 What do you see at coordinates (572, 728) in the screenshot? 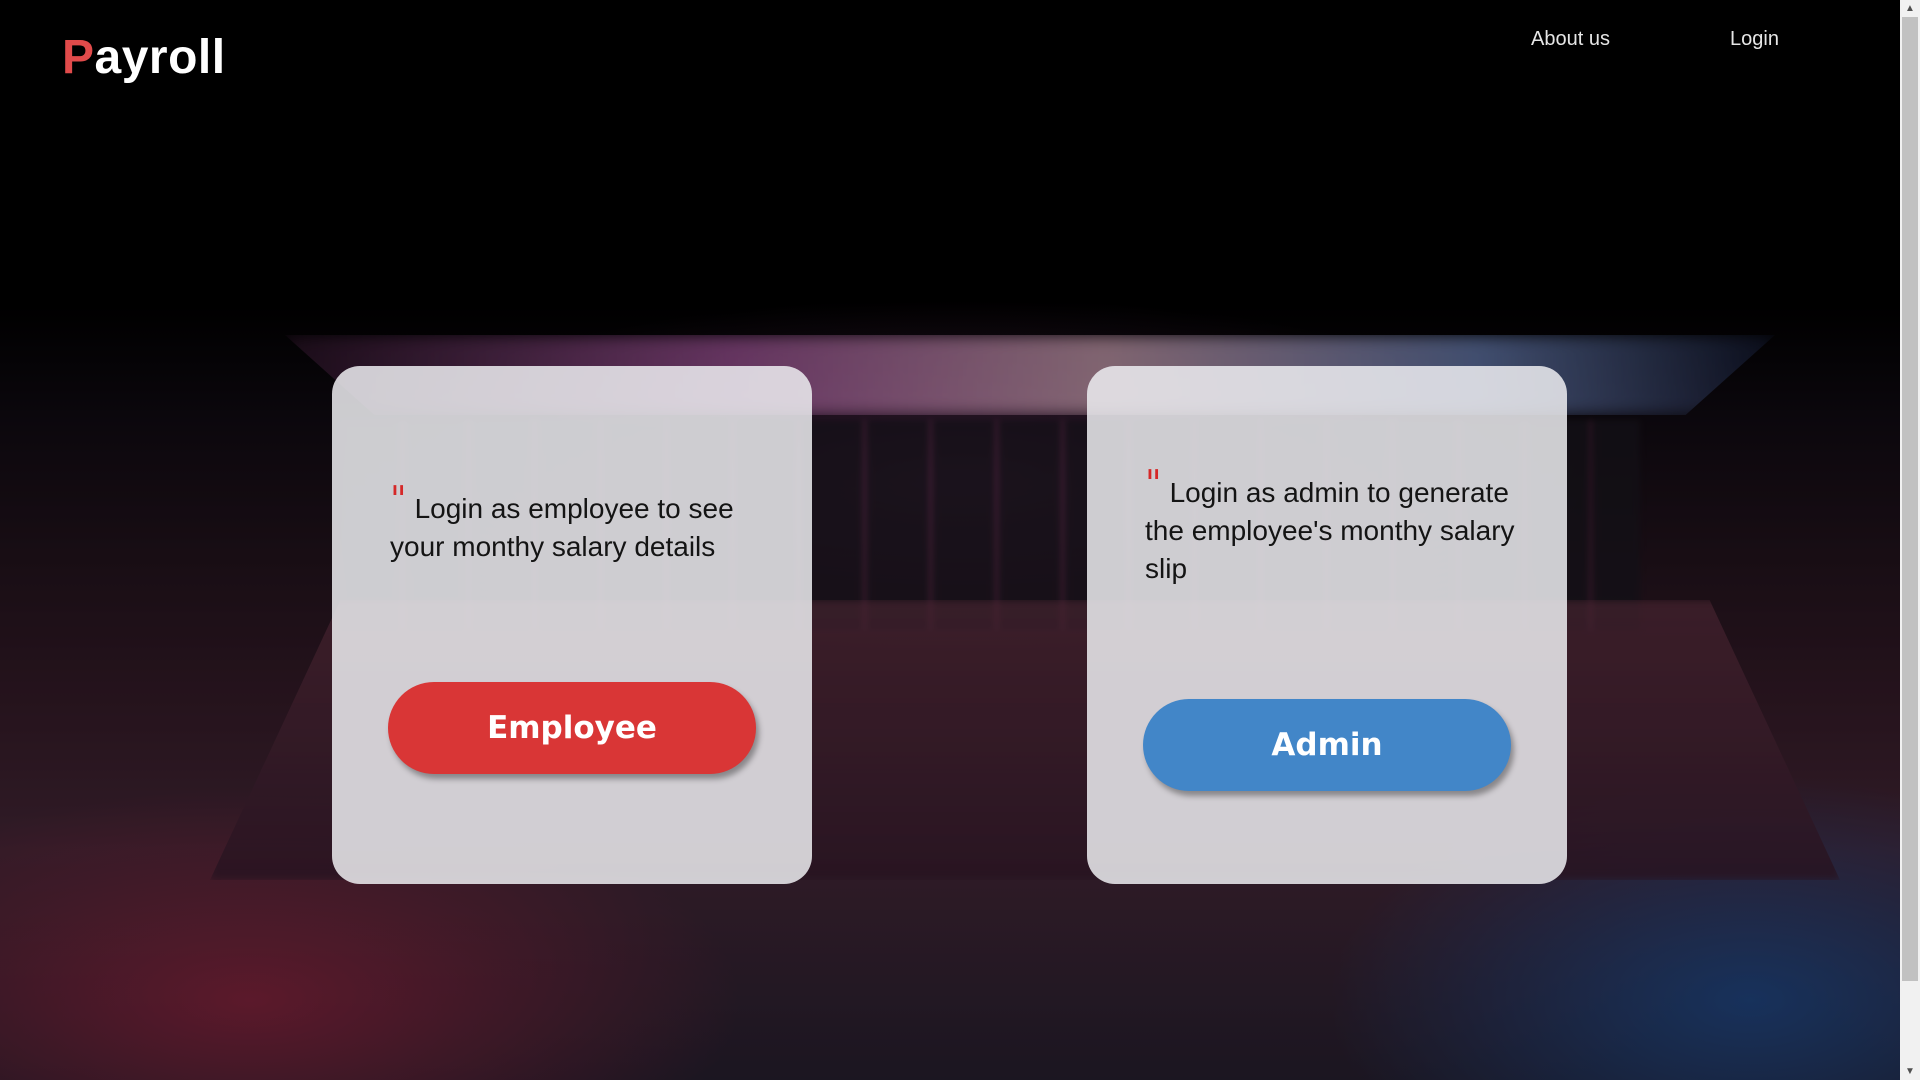
I see `employee-login-button: Employee` at bounding box center [572, 728].